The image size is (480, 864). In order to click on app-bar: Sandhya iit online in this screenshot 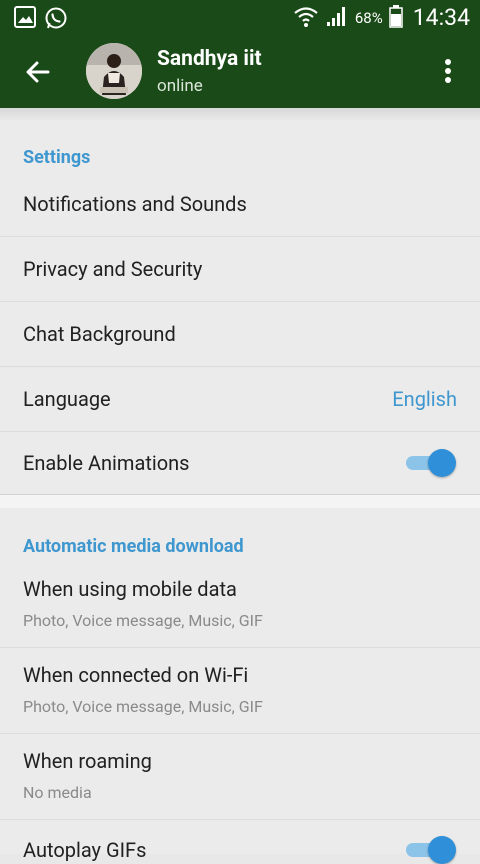, I will do `click(240, 71)`.